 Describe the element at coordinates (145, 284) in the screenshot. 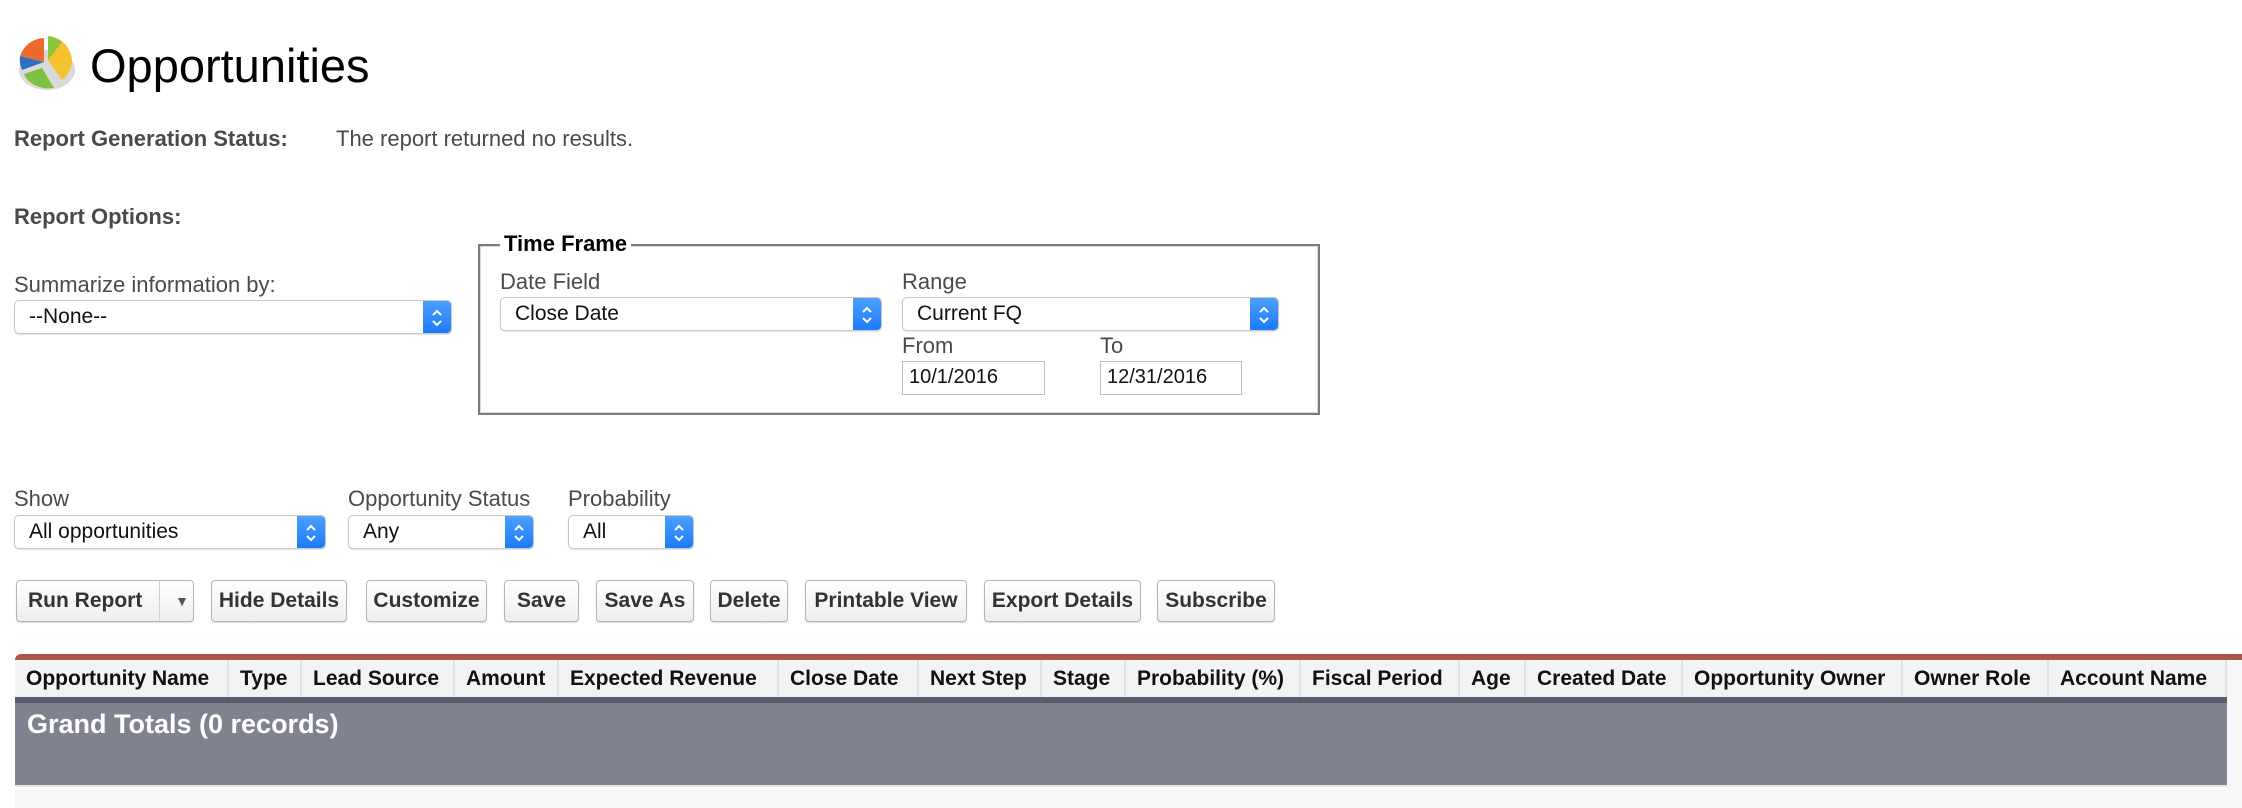

I see `summarize-label: Summarize information by:` at that location.